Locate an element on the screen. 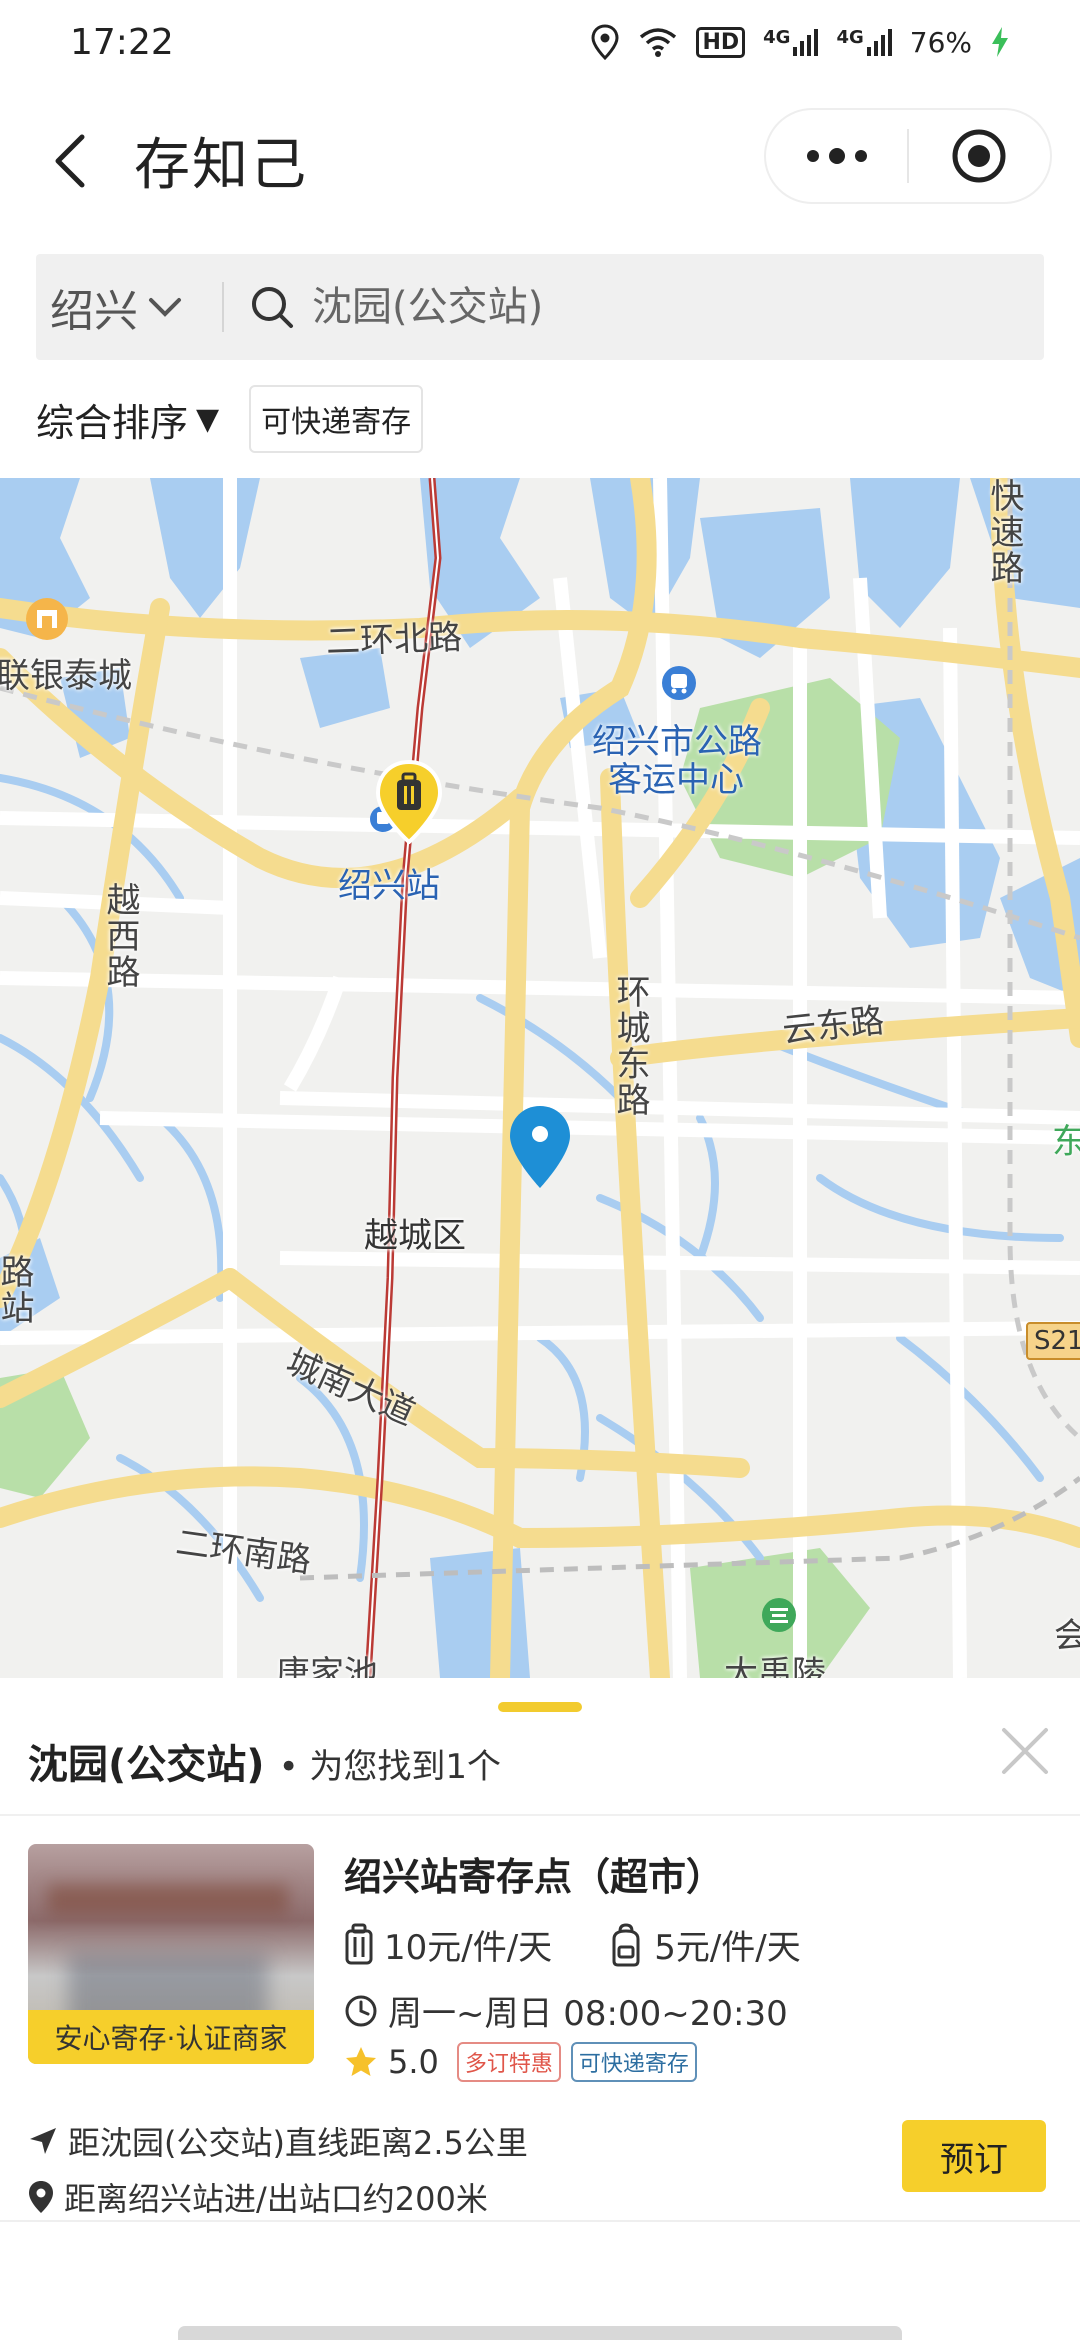 The width and height of the screenshot is (1080, 2340). certified-badge: 安心寄存·认证商家 is located at coordinates (171, 2037).